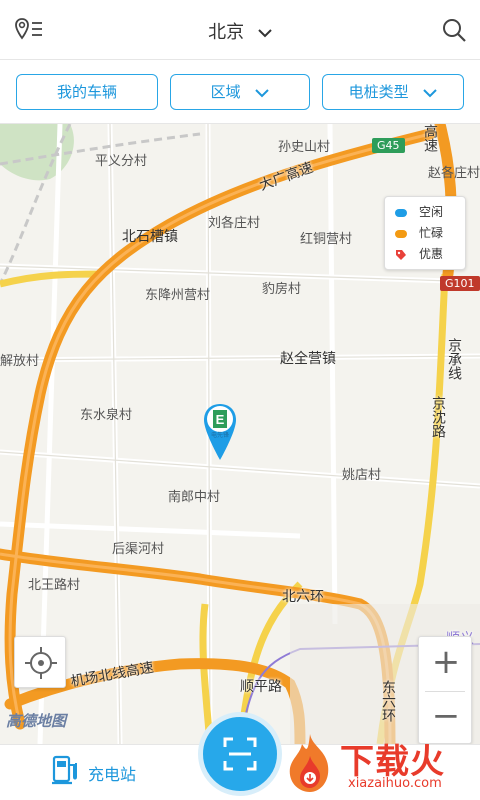 The image size is (480, 800). I want to click on place-label: 刘各庄村, so click(234, 223).